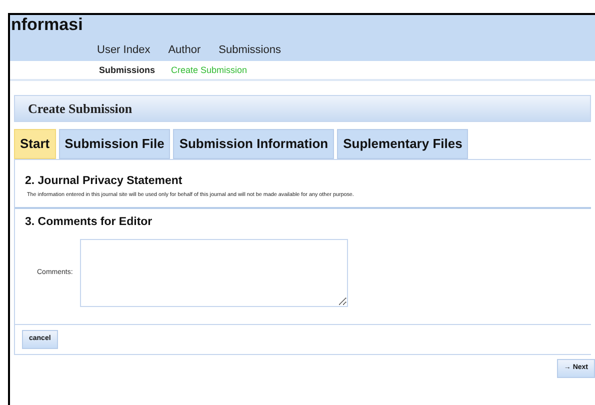 The image size is (595, 405). Describe the element at coordinates (123, 50) in the screenshot. I see `nav-link: User Index` at that location.